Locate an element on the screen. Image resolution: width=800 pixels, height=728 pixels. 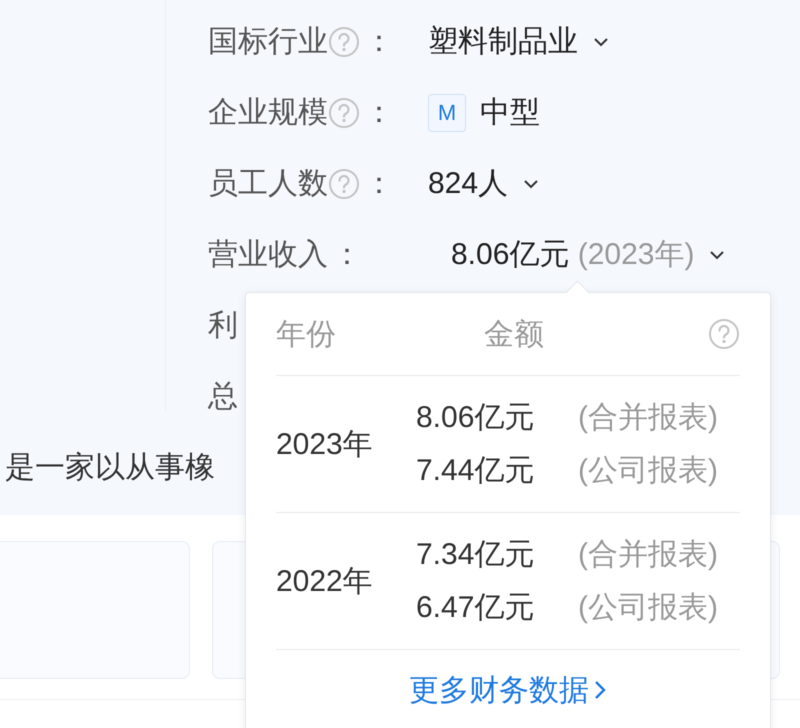
field-label: 总 is located at coordinates (223, 397).